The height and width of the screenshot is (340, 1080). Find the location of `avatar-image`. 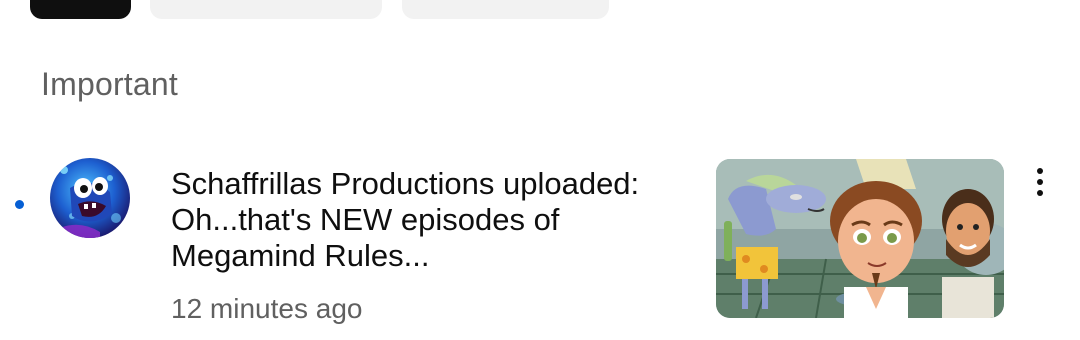

avatar-image is located at coordinates (90, 198).